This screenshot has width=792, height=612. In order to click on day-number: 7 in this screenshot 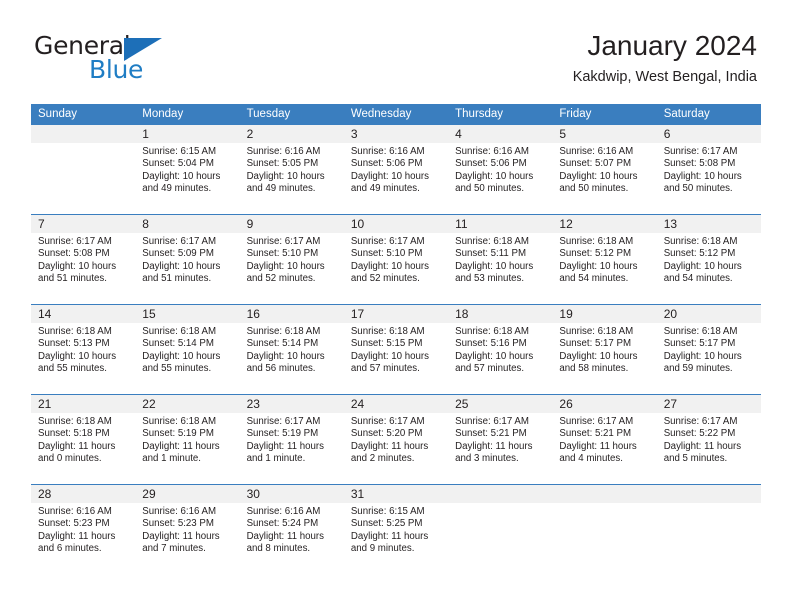, I will do `click(83, 224)`.